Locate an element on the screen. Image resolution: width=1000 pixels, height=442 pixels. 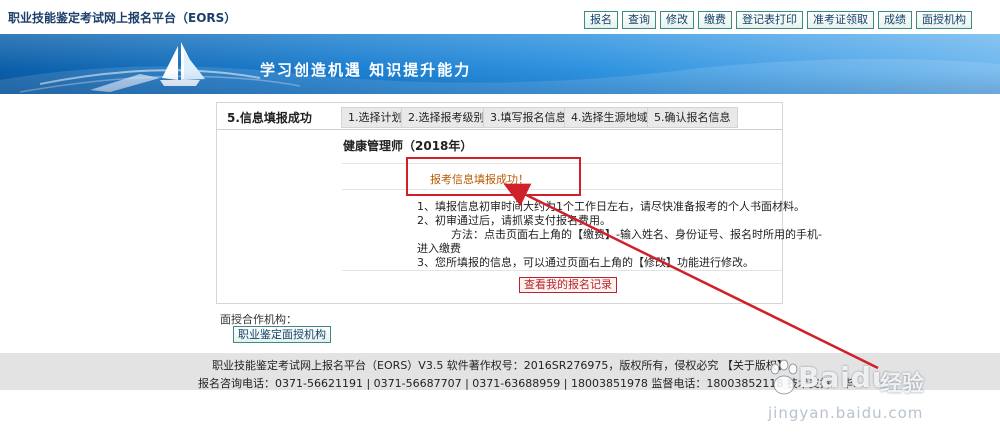
banner-motto: 学习创造机遇 知识提升能力 is located at coordinates (366, 70).